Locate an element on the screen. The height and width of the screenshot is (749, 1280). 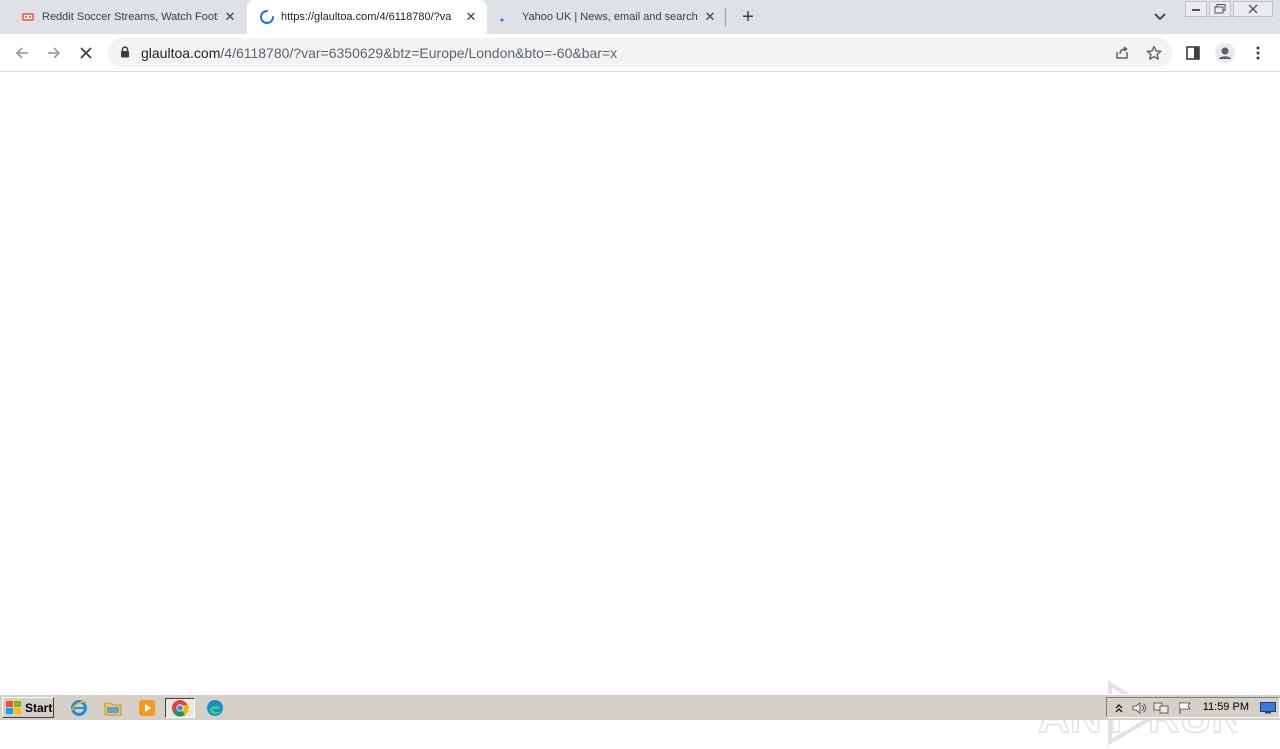
new-tab-button: + is located at coordinates (748, 17).